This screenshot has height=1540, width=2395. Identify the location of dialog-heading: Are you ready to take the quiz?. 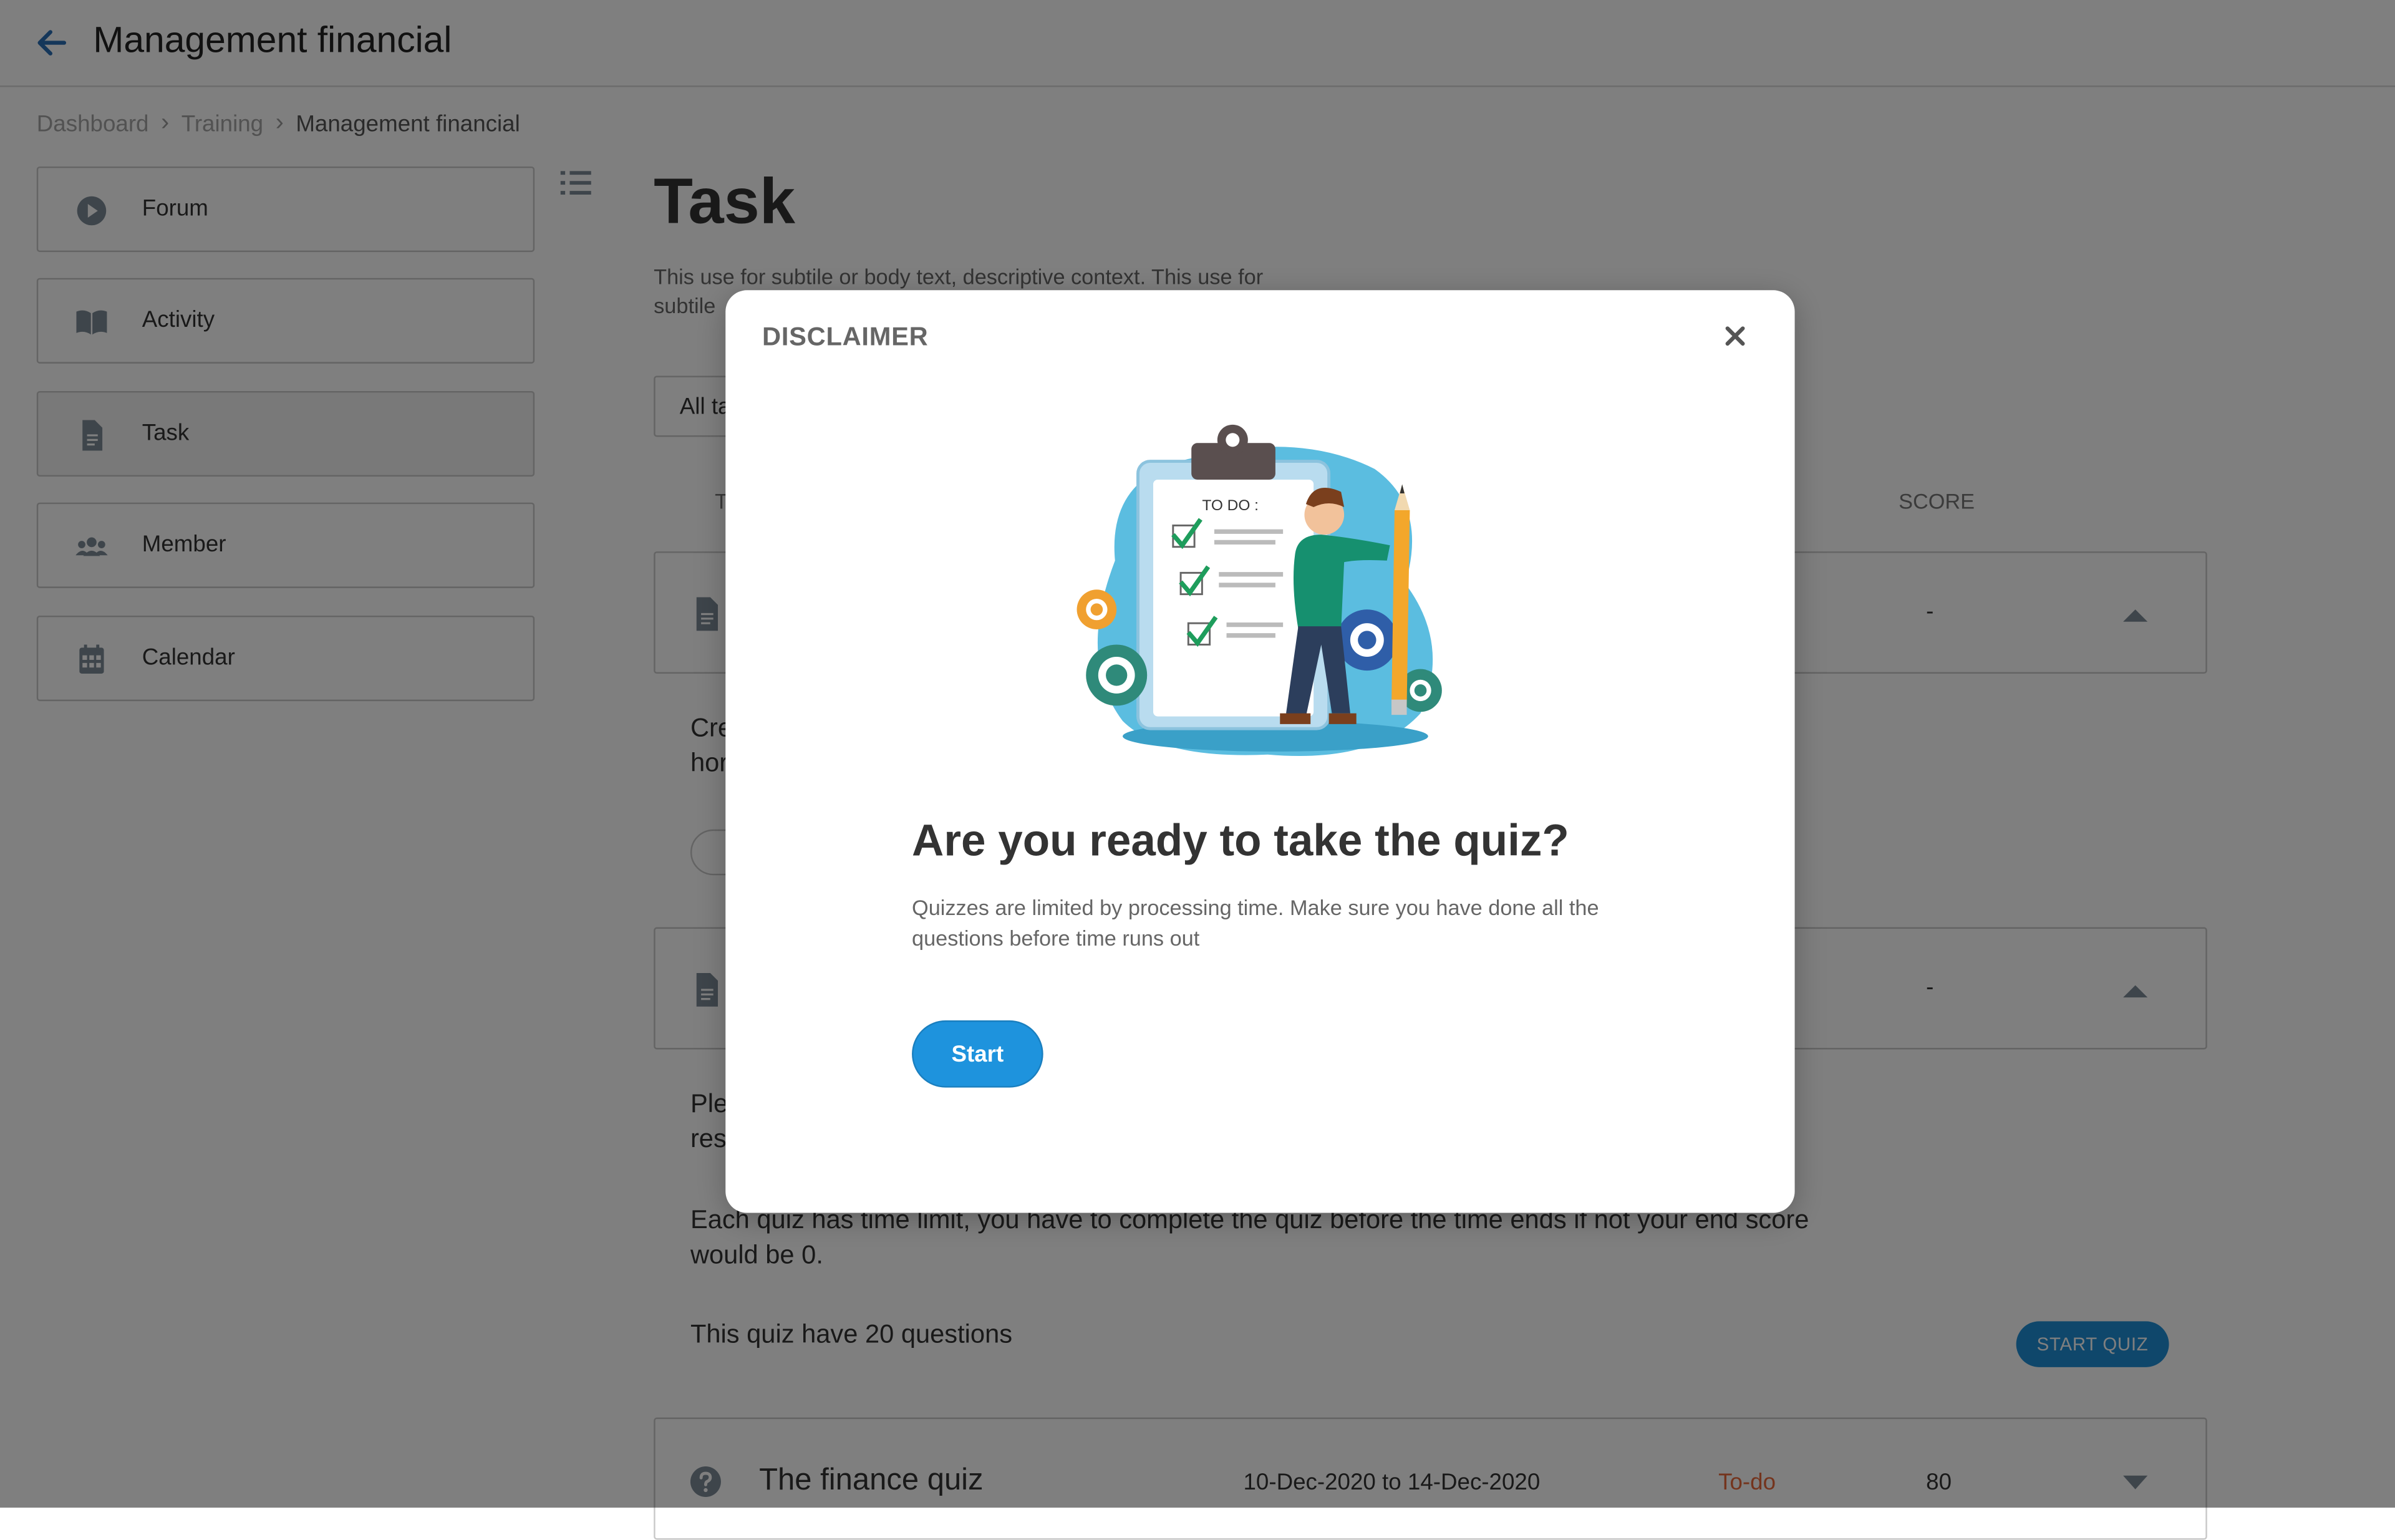
(1240, 841).